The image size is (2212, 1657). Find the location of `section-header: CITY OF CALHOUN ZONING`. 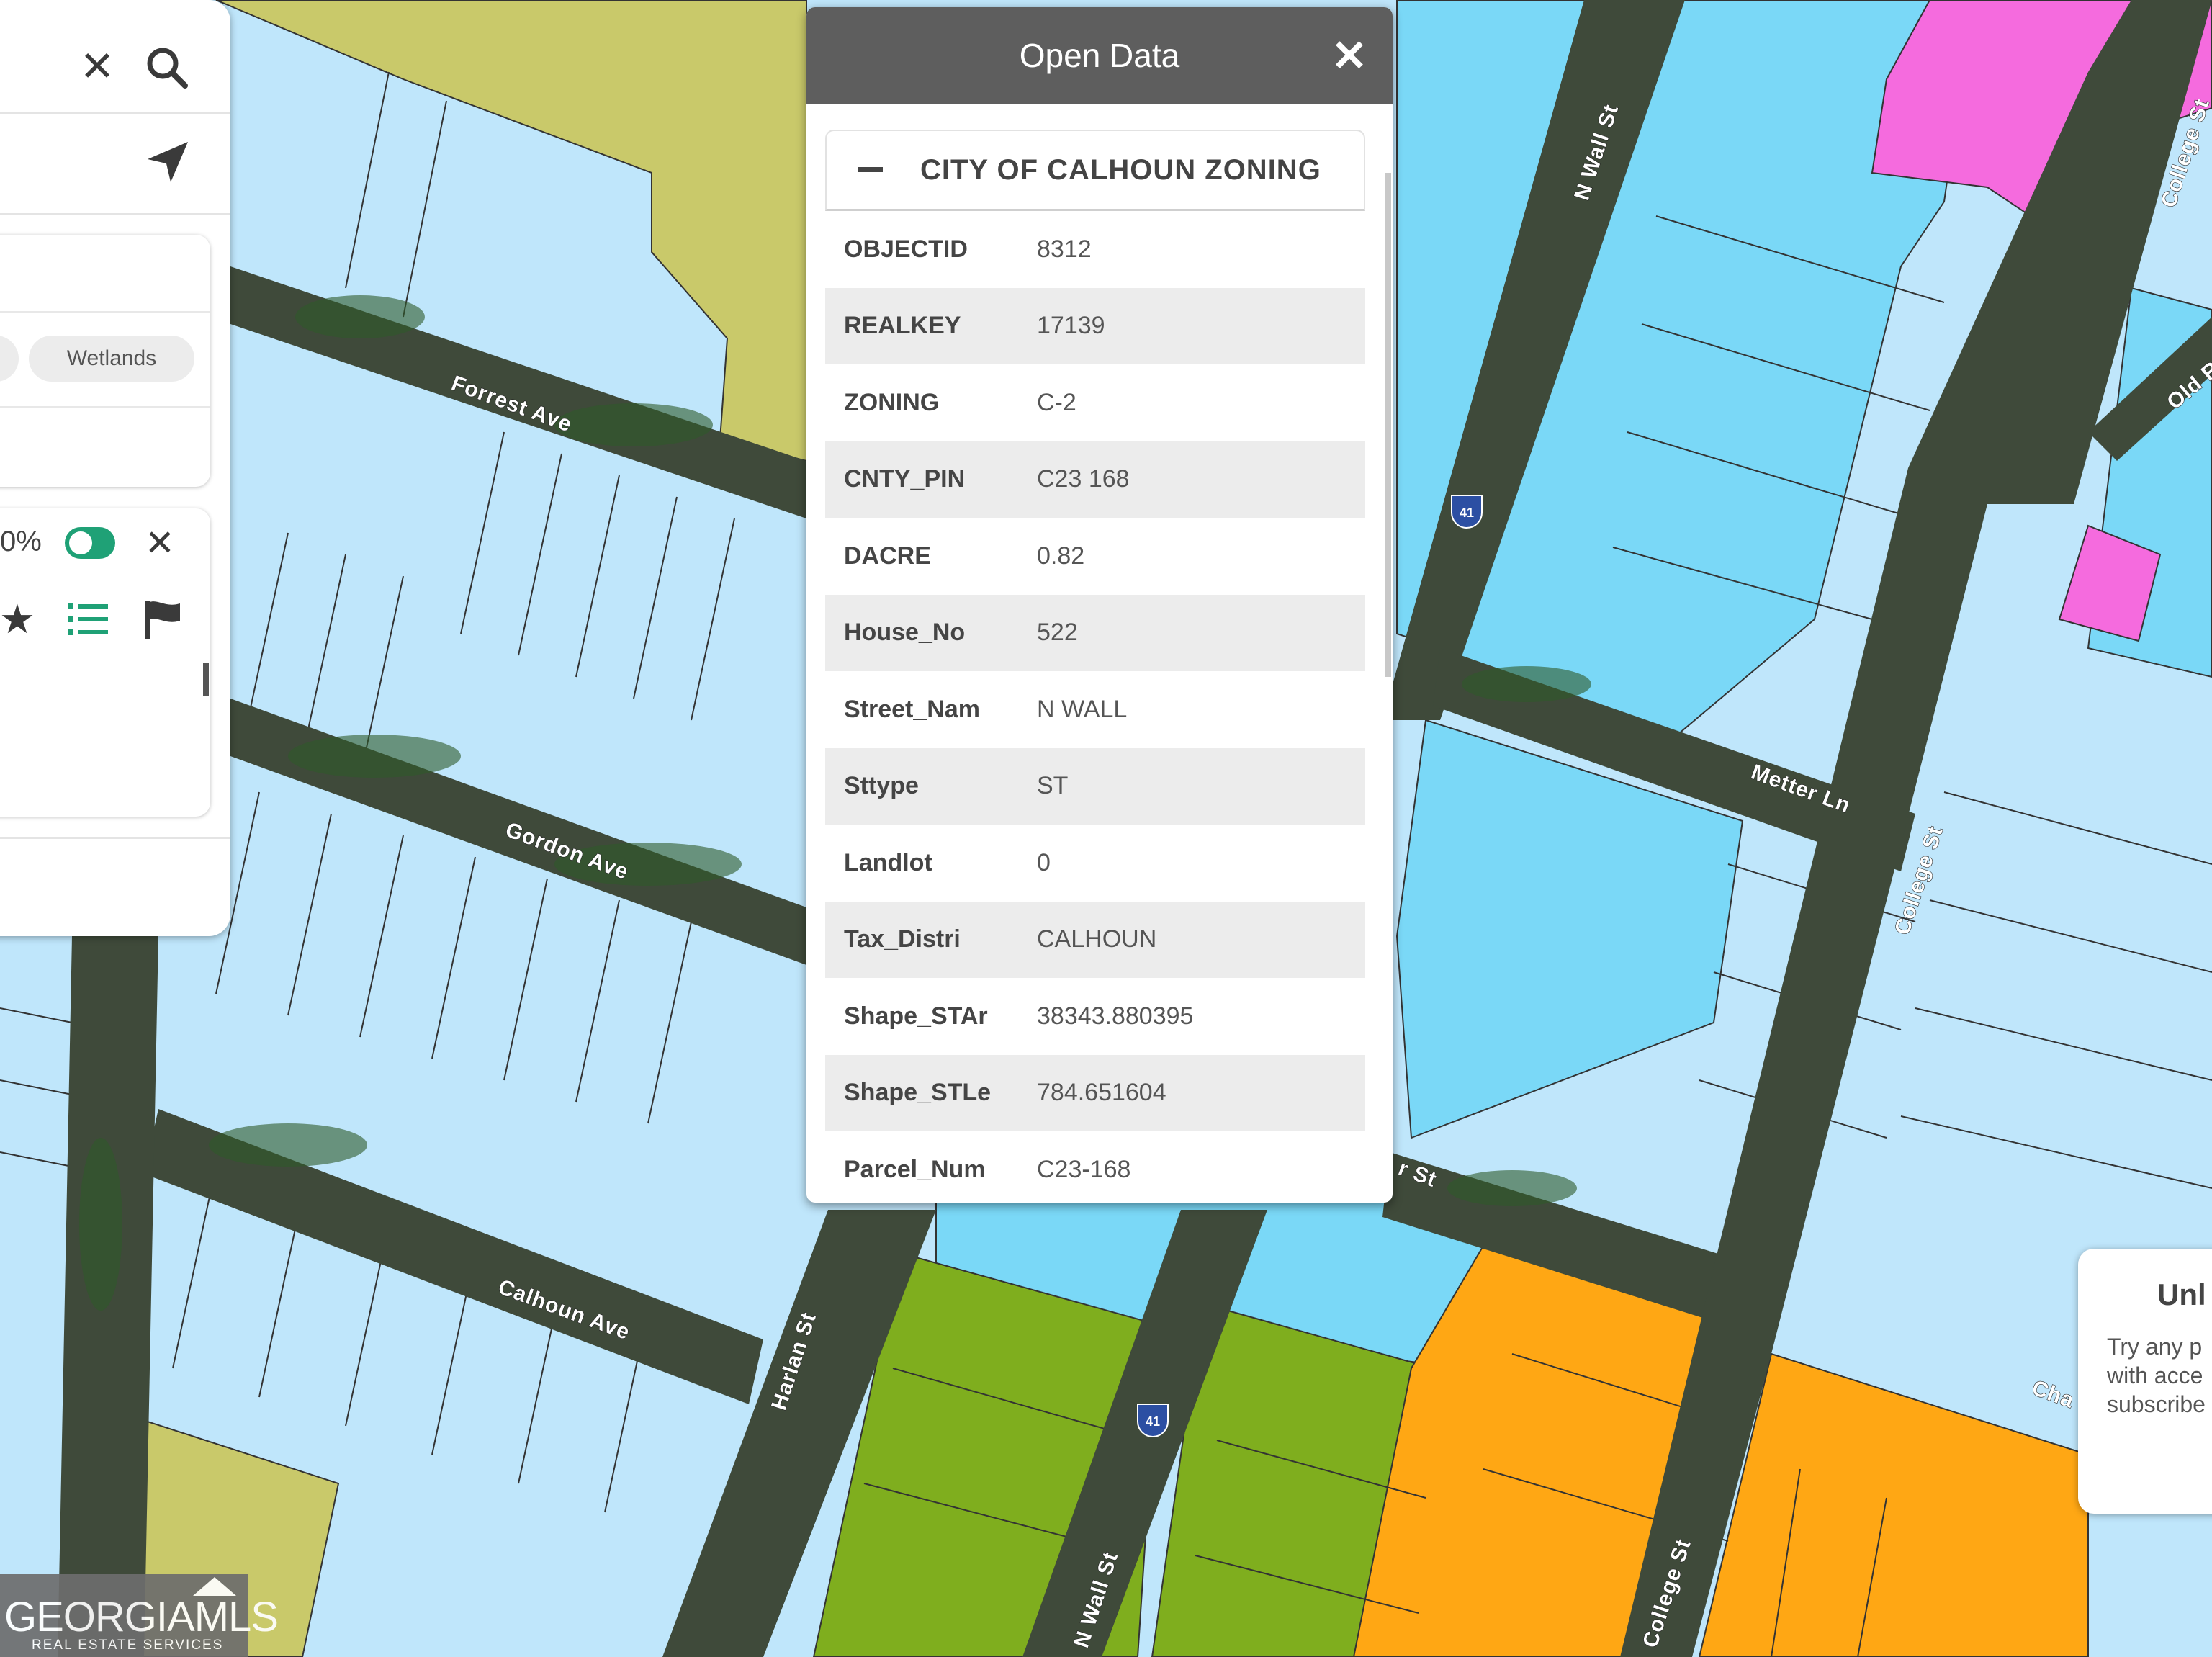

section-header: CITY OF CALHOUN ZONING is located at coordinates (1095, 170).